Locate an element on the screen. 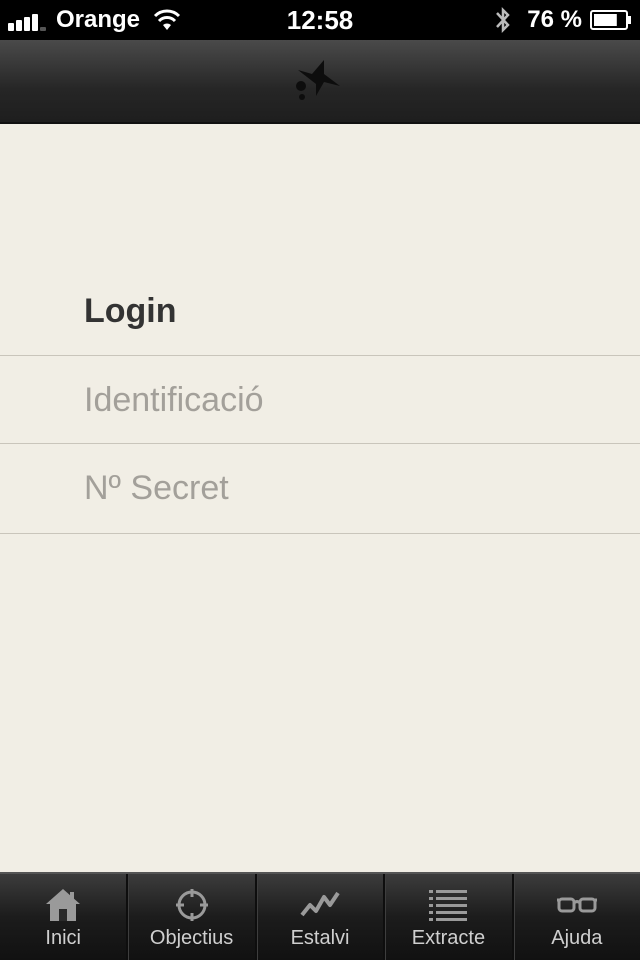 The image size is (640, 960). tab-ajuda: Ajuda is located at coordinates (575, 917).